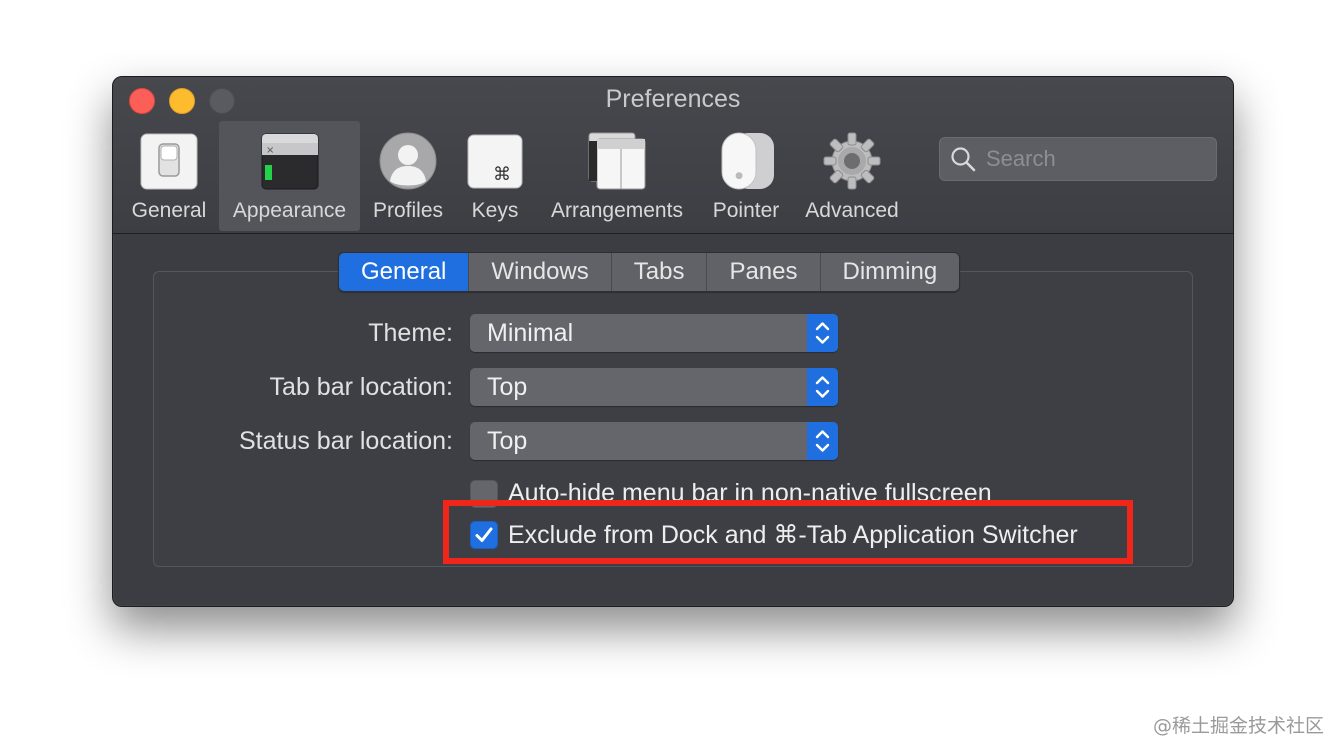  What do you see at coordinates (1096, 159) in the screenshot?
I see `search-input` at bounding box center [1096, 159].